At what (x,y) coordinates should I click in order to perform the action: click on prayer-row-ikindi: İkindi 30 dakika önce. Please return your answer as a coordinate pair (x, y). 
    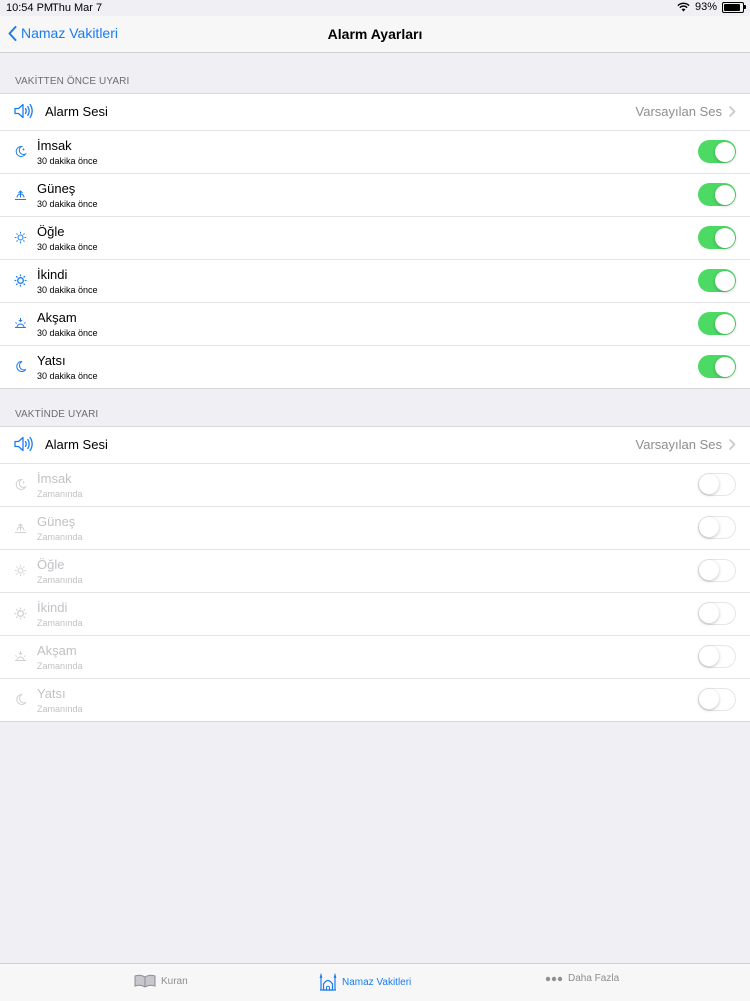
    Looking at the image, I should click on (375, 281).